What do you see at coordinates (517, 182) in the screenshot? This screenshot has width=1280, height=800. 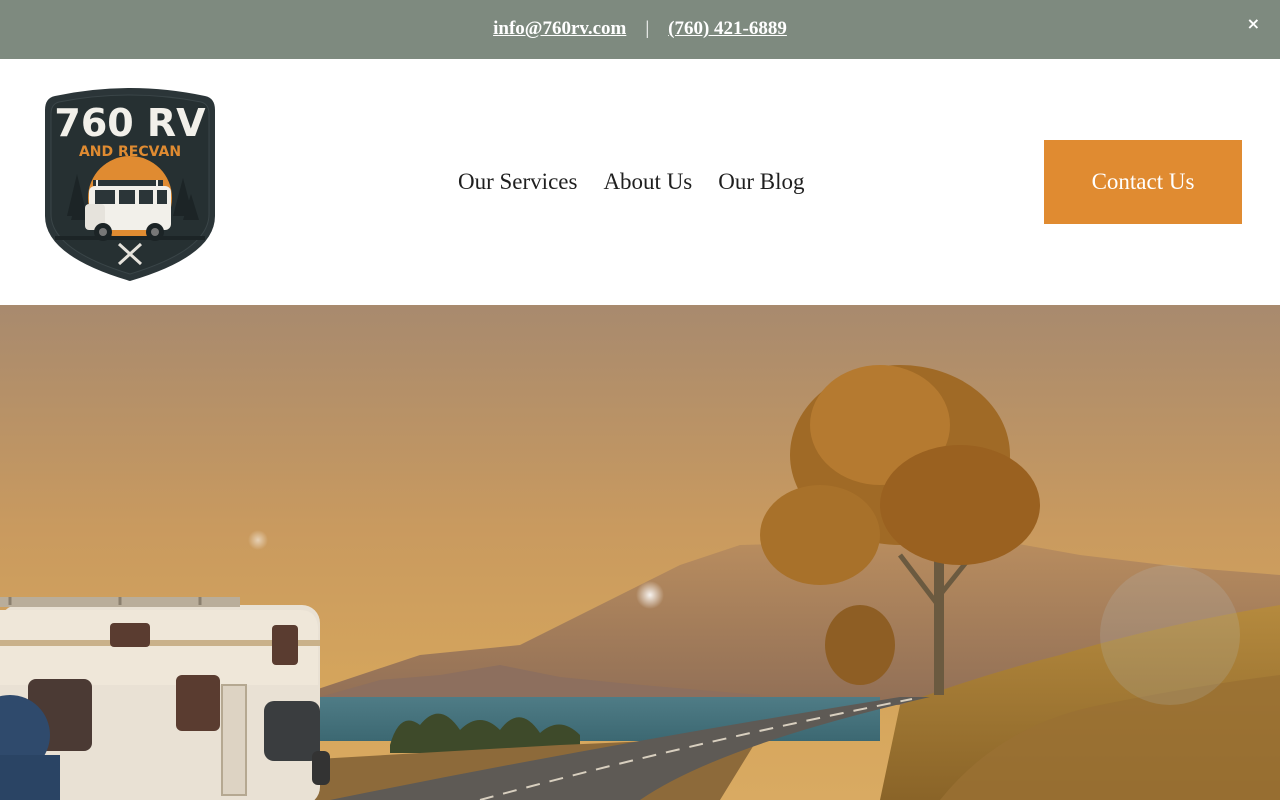 I see `nav-our-services: Our Services` at bounding box center [517, 182].